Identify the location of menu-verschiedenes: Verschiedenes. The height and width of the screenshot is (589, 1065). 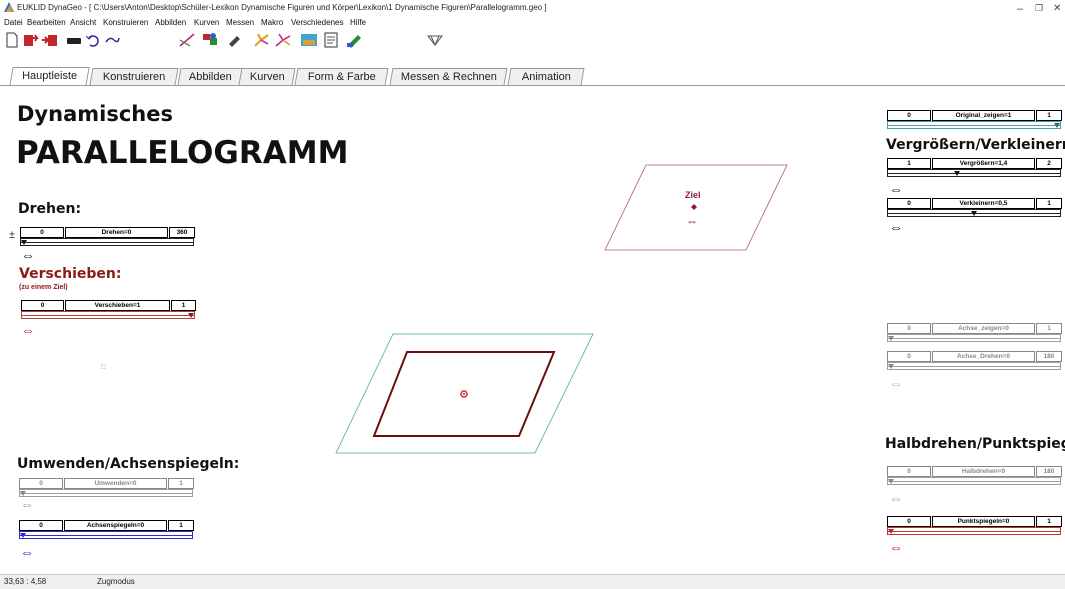
(317, 22).